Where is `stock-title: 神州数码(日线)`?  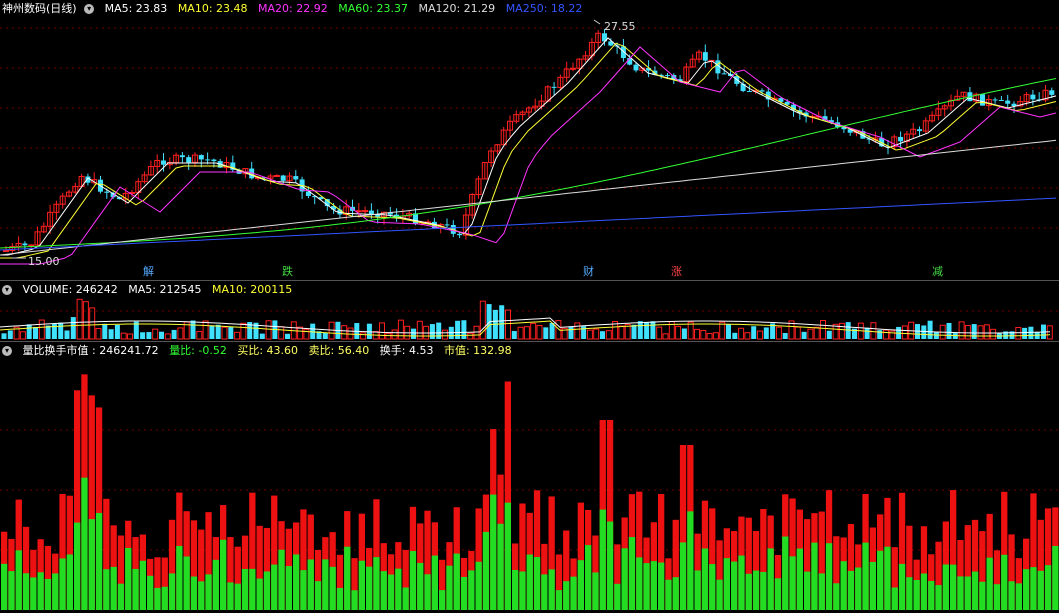
stock-title: 神州数码(日线) is located at coordinates (39, 8).